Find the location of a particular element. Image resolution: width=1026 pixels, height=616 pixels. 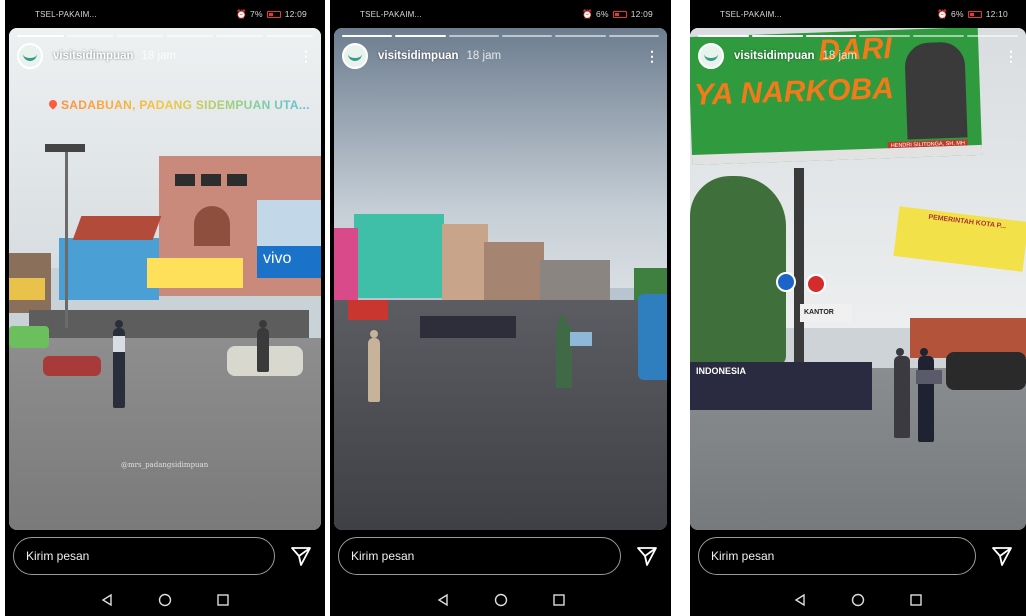

status-bar: TSEL-PAKAIM... ⏰ 6% 12:10 is located at coordinates (858, 14).